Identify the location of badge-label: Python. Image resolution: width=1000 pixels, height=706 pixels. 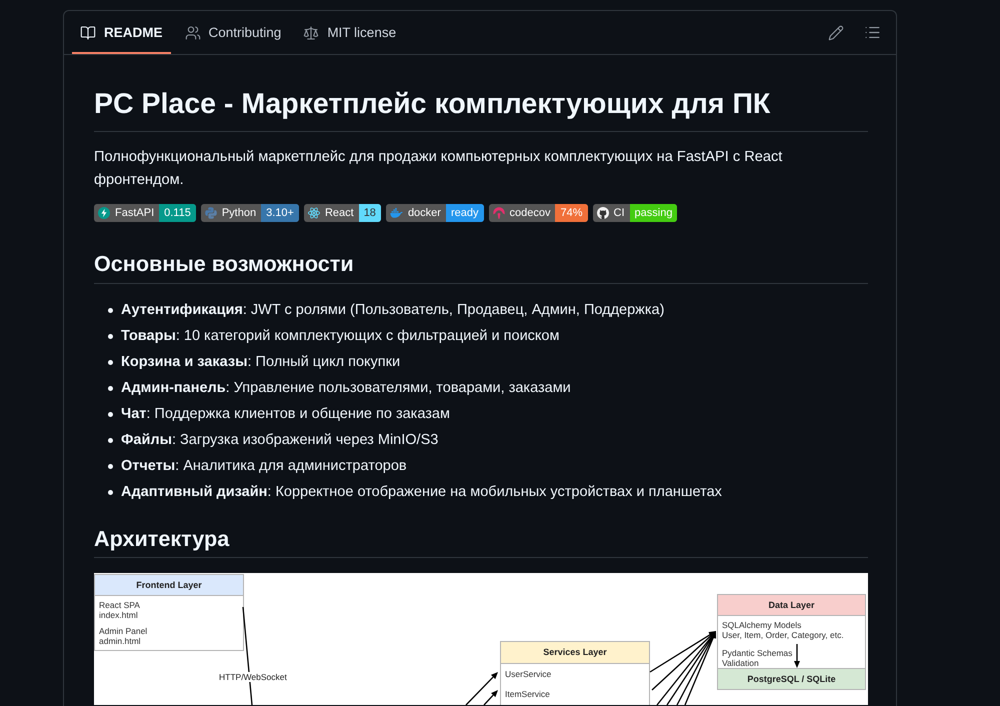
(239, 213).